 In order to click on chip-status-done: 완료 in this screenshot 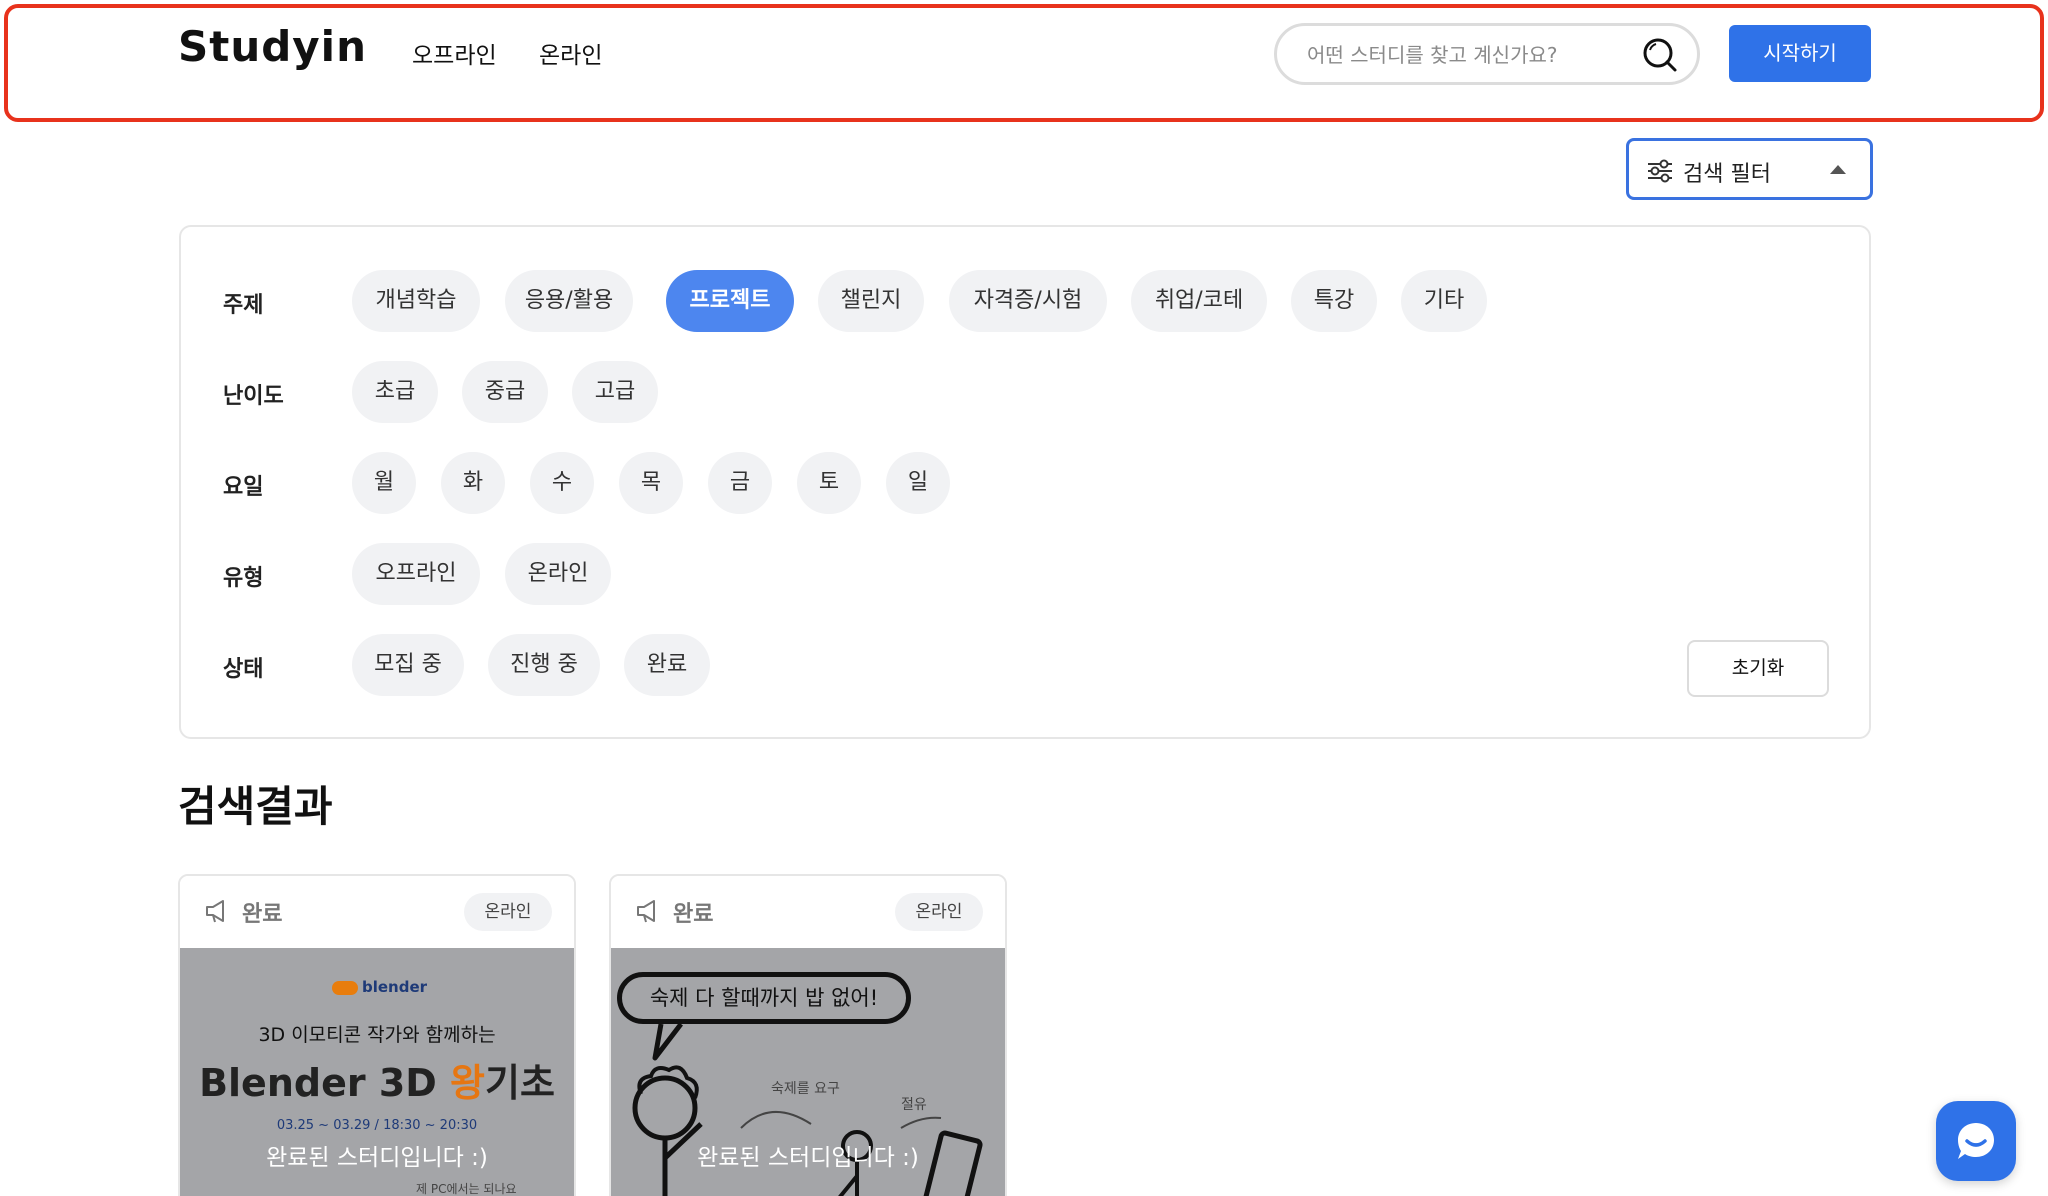, I will do `click(667, 665)`.